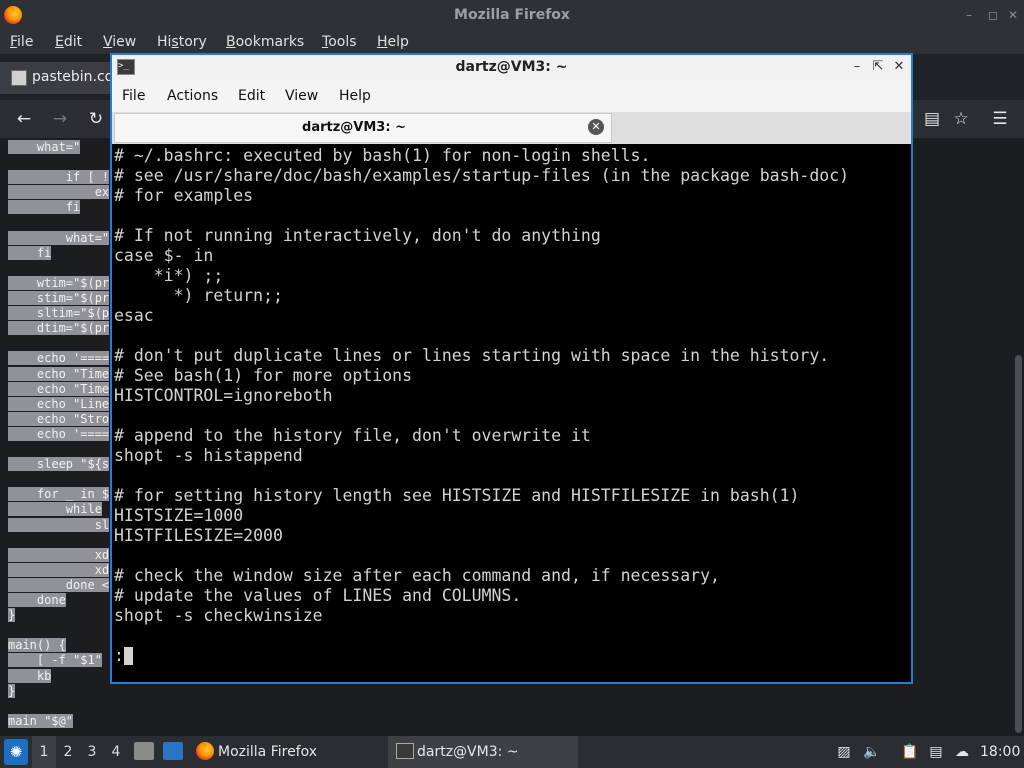 This screenshot has height=768, width=1024. What do you see at coordinates (1018, 544) in the screenshot?
I see `scrollbar-thumb` at bounding box center [1018, 544].